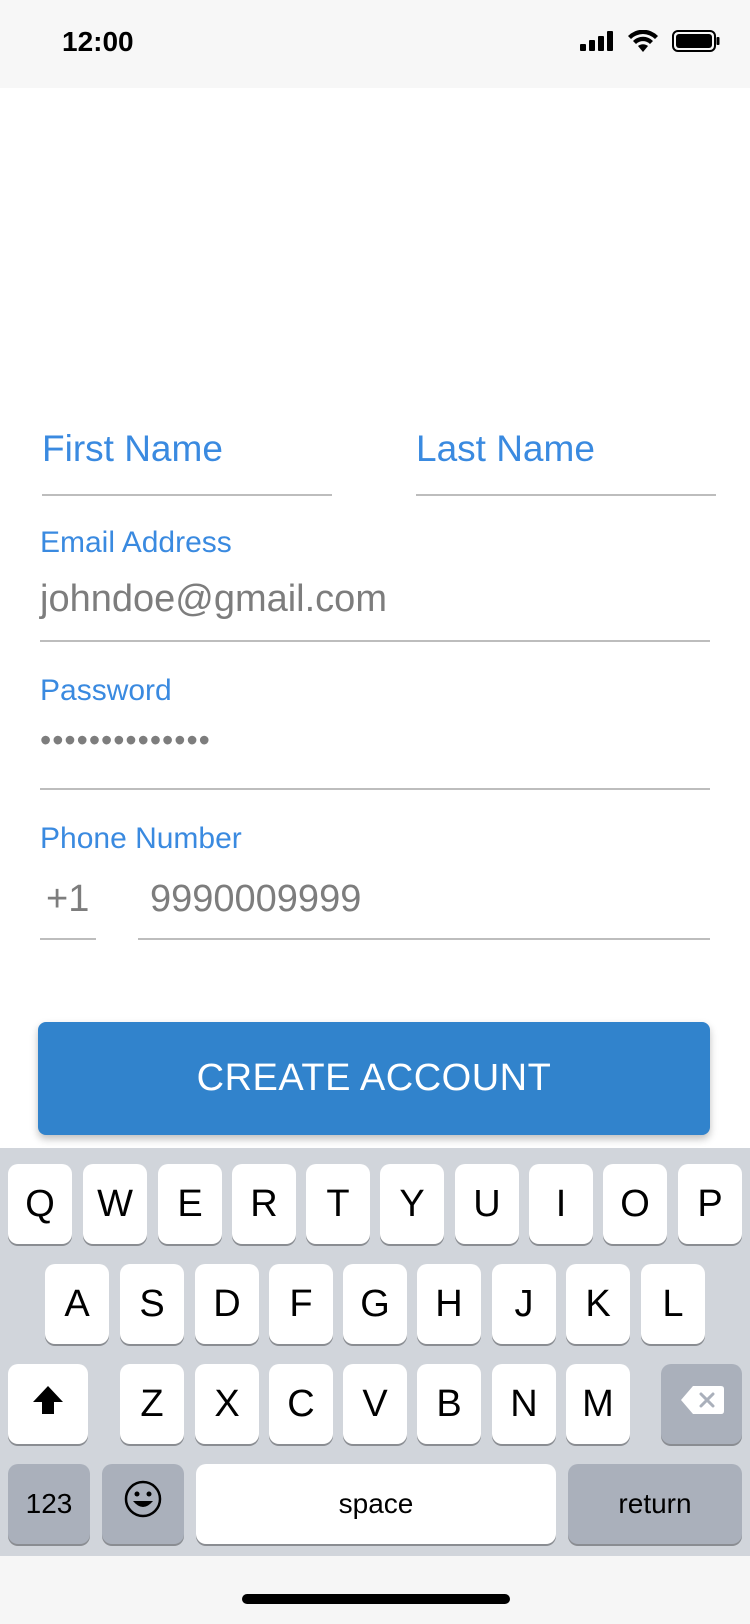 The height and width of the screenshot is (1624, 750). Describe the element at coordinates (449, 1304) in the screenshot. I see `key-h: H` at that location.